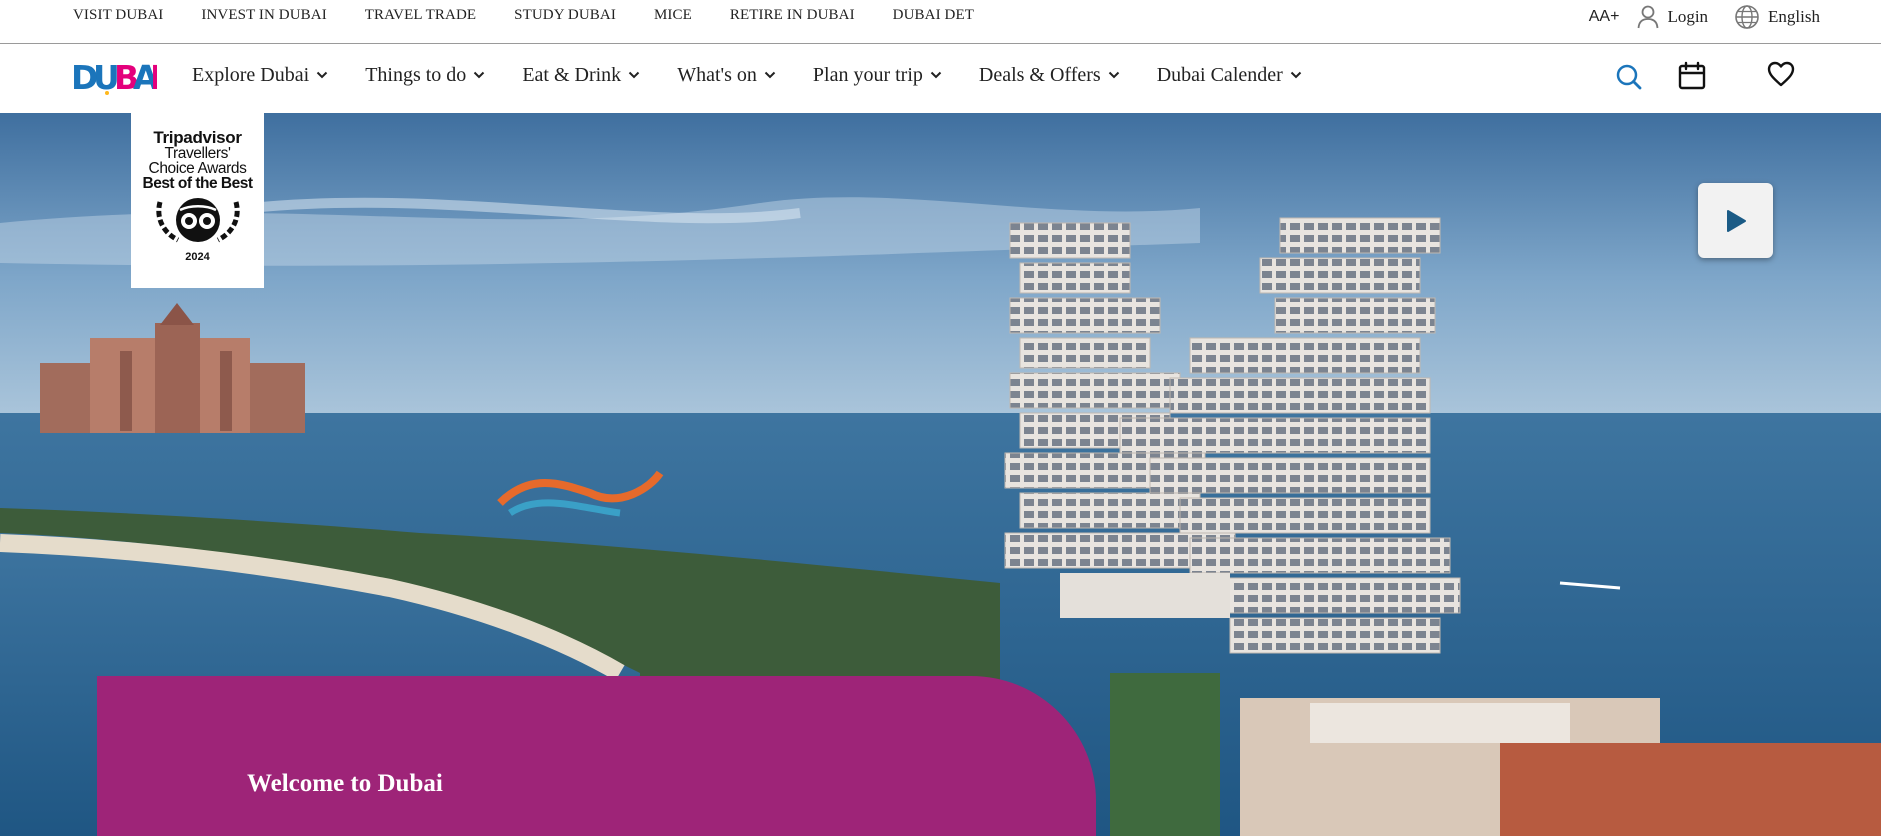  I want to click on login-label: Login, so click(1688, 16).